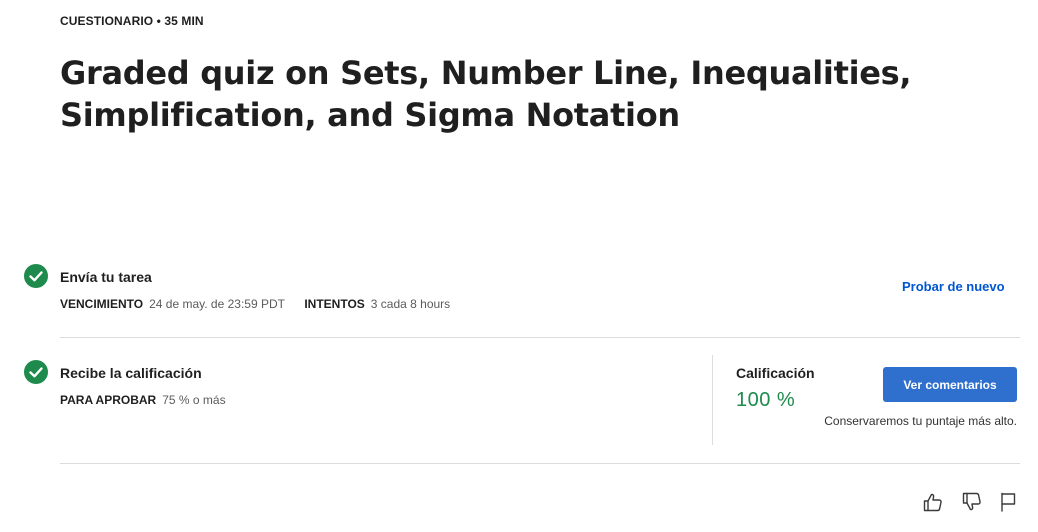 The width and height of the screenshot is (1038, 532). What do you see at coordinates (410, 304) in the screenshot?
I see `attempts-value: 3 cada 8 hours` at bounding box center [410, 304].